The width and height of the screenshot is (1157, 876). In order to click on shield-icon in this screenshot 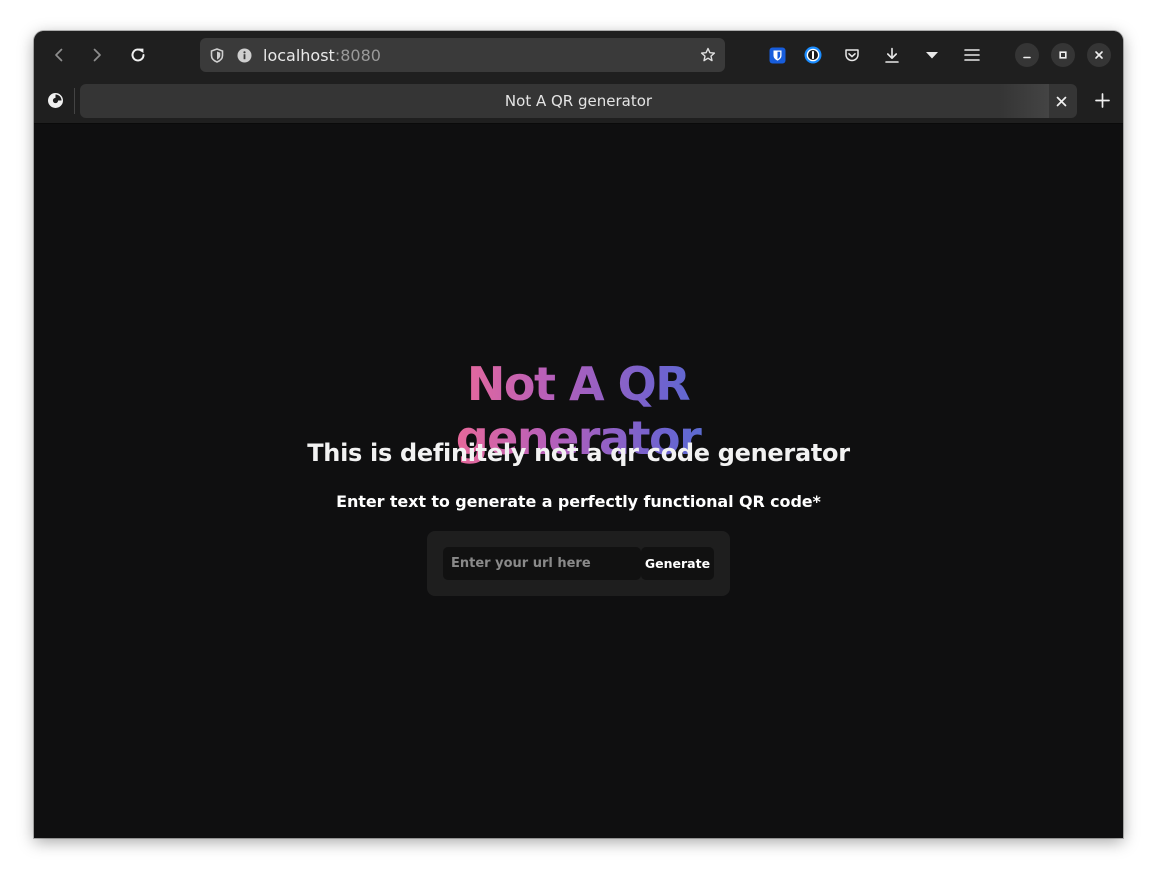, I will do `click(217, 55)`.